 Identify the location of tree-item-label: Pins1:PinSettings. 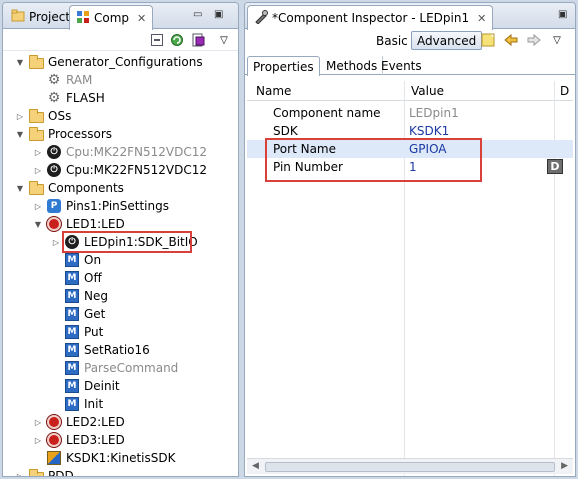
(117, 206).